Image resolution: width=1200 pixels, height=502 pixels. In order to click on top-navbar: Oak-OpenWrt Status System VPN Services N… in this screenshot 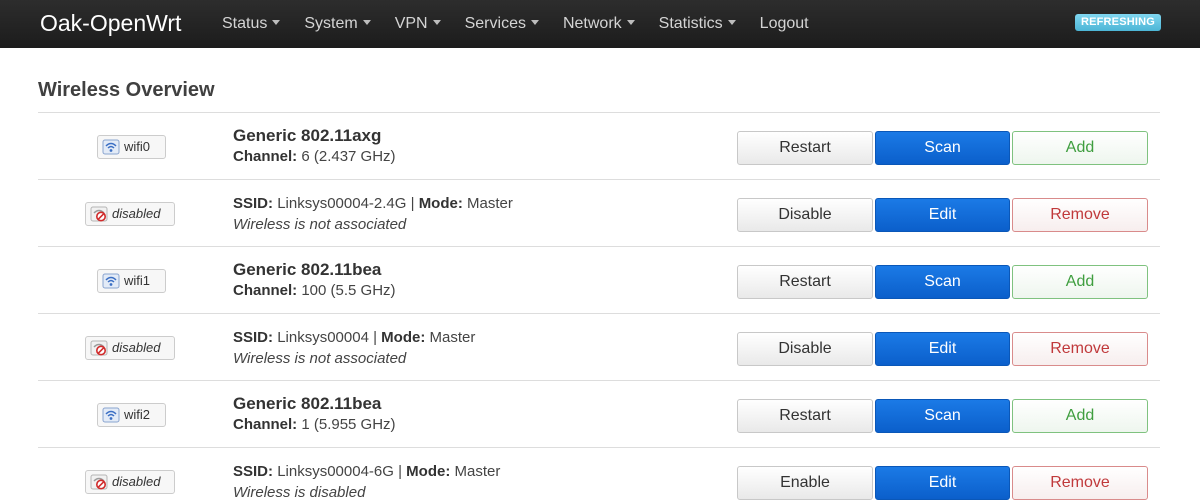, I will do `click(600, 24)`.